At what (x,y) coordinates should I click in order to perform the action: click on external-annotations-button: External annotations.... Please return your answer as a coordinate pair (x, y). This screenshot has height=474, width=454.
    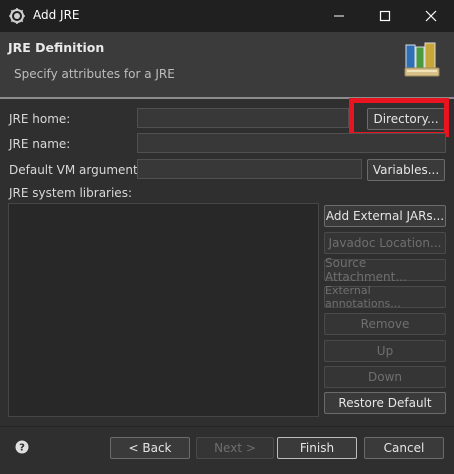
    Looking at the image, I should click on (385, 297).